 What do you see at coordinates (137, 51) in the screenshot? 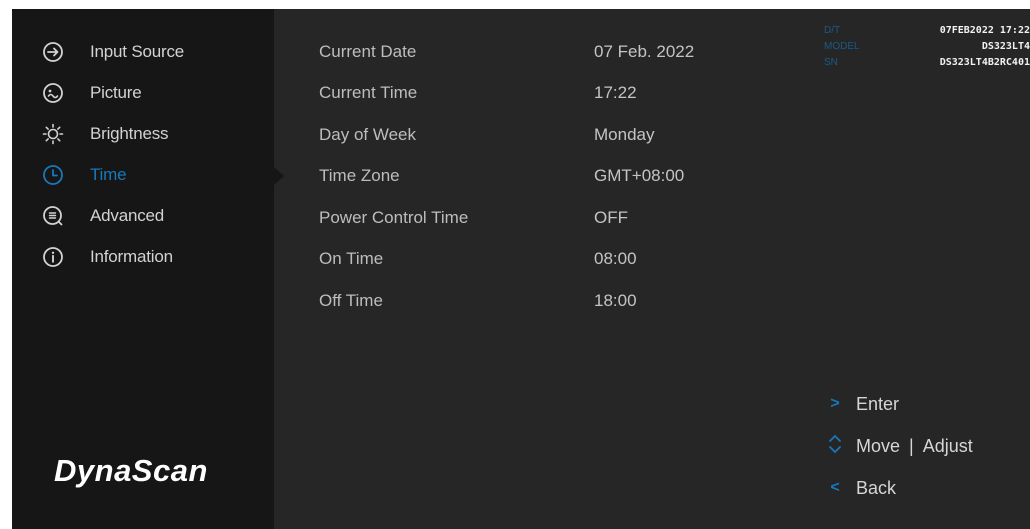
I see `sidebar-item-label: Input Source` at bounding box center [137, 51].